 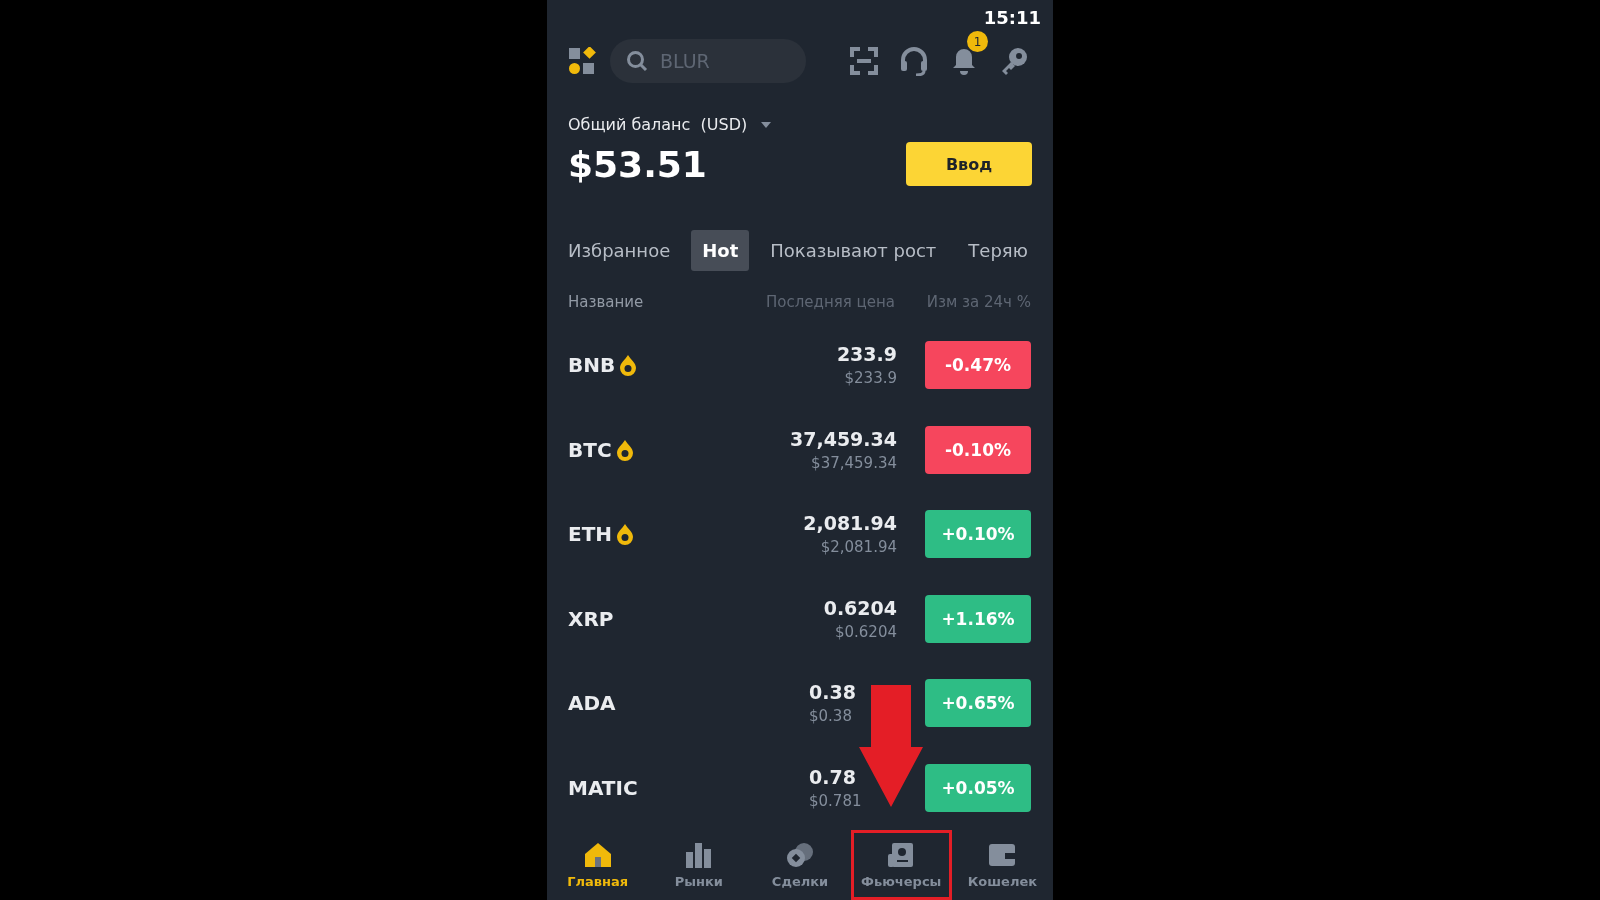 I want to click on search-field: BLUR, so click(x=708, y=61).